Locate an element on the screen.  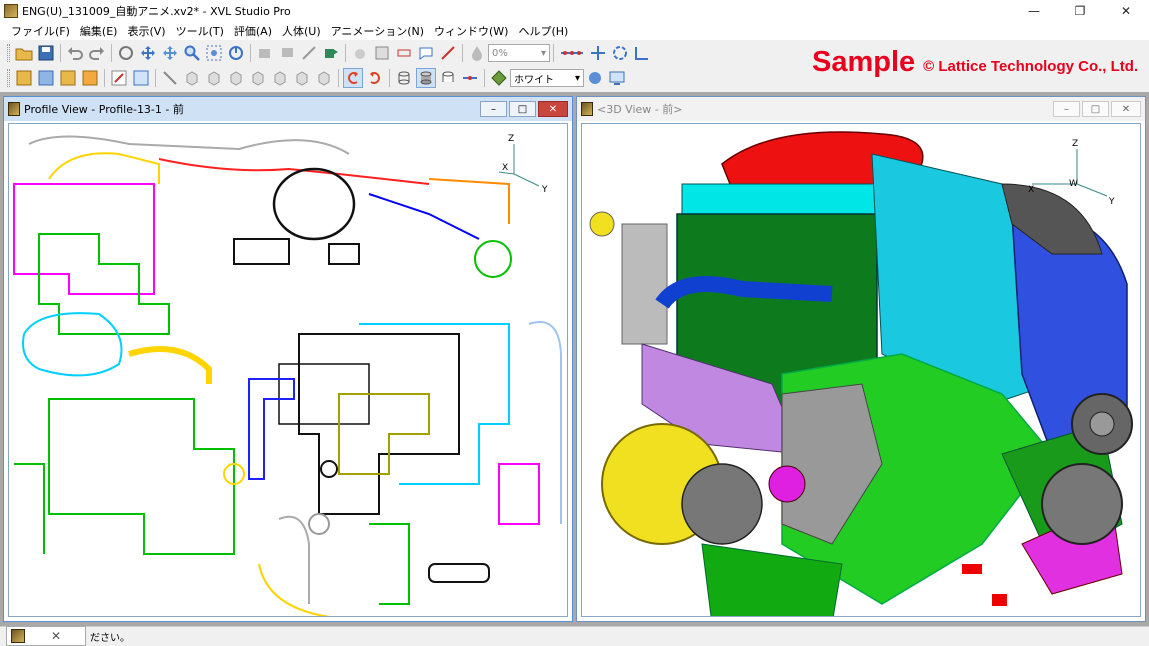
dimension-icon is located at coordinates (448, 53).